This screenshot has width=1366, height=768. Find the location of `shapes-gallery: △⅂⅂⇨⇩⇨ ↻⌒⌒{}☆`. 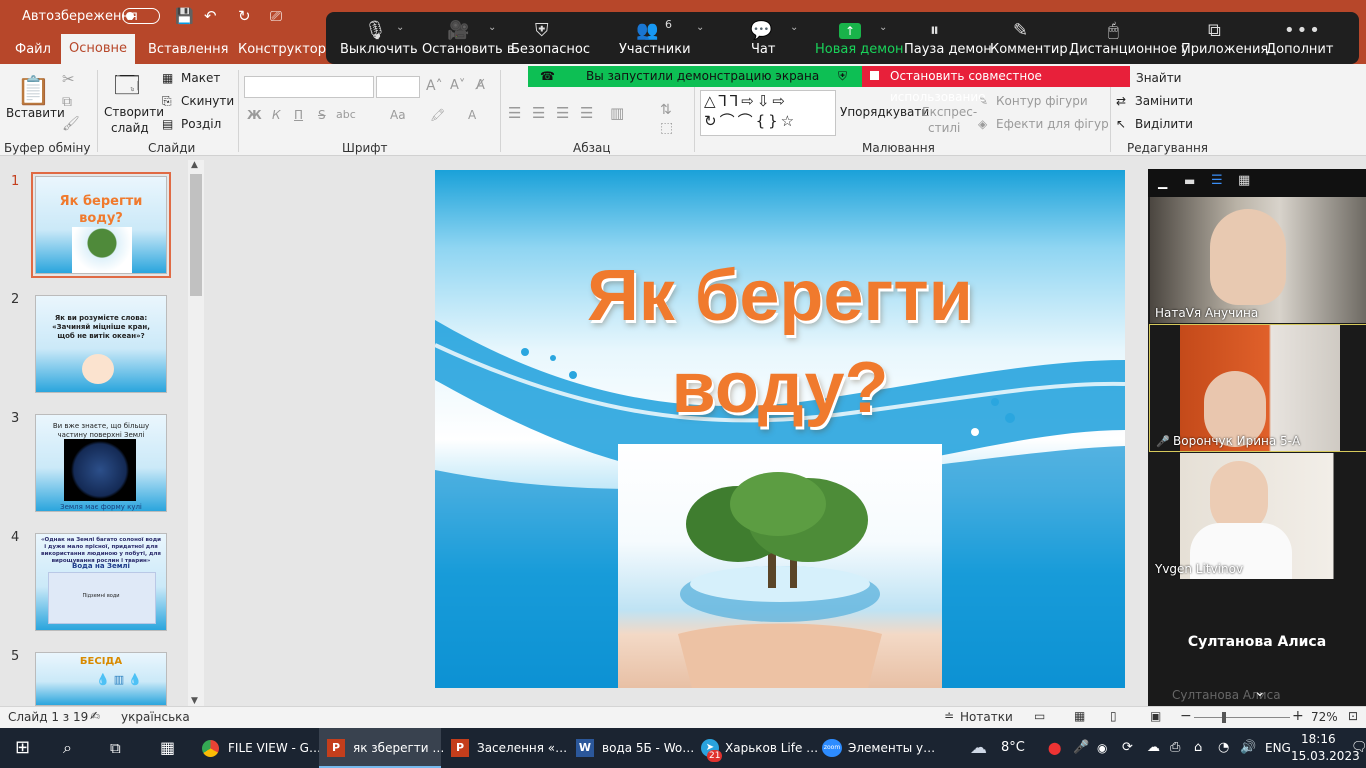

shapes-gallery: △⅂⅂⇨⇩⇨ ↻⌒⌒{}☆ is located at coordinates (768, 113).